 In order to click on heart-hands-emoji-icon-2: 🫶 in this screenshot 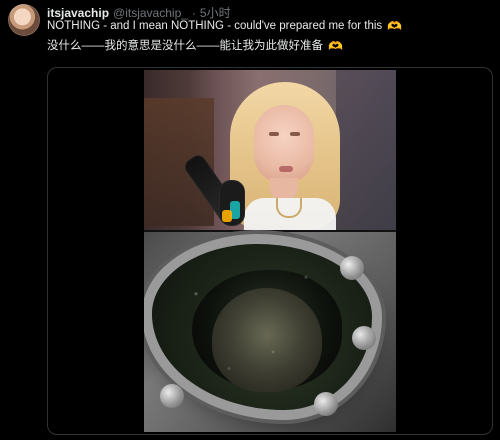, I will do `click(336, 46)`.